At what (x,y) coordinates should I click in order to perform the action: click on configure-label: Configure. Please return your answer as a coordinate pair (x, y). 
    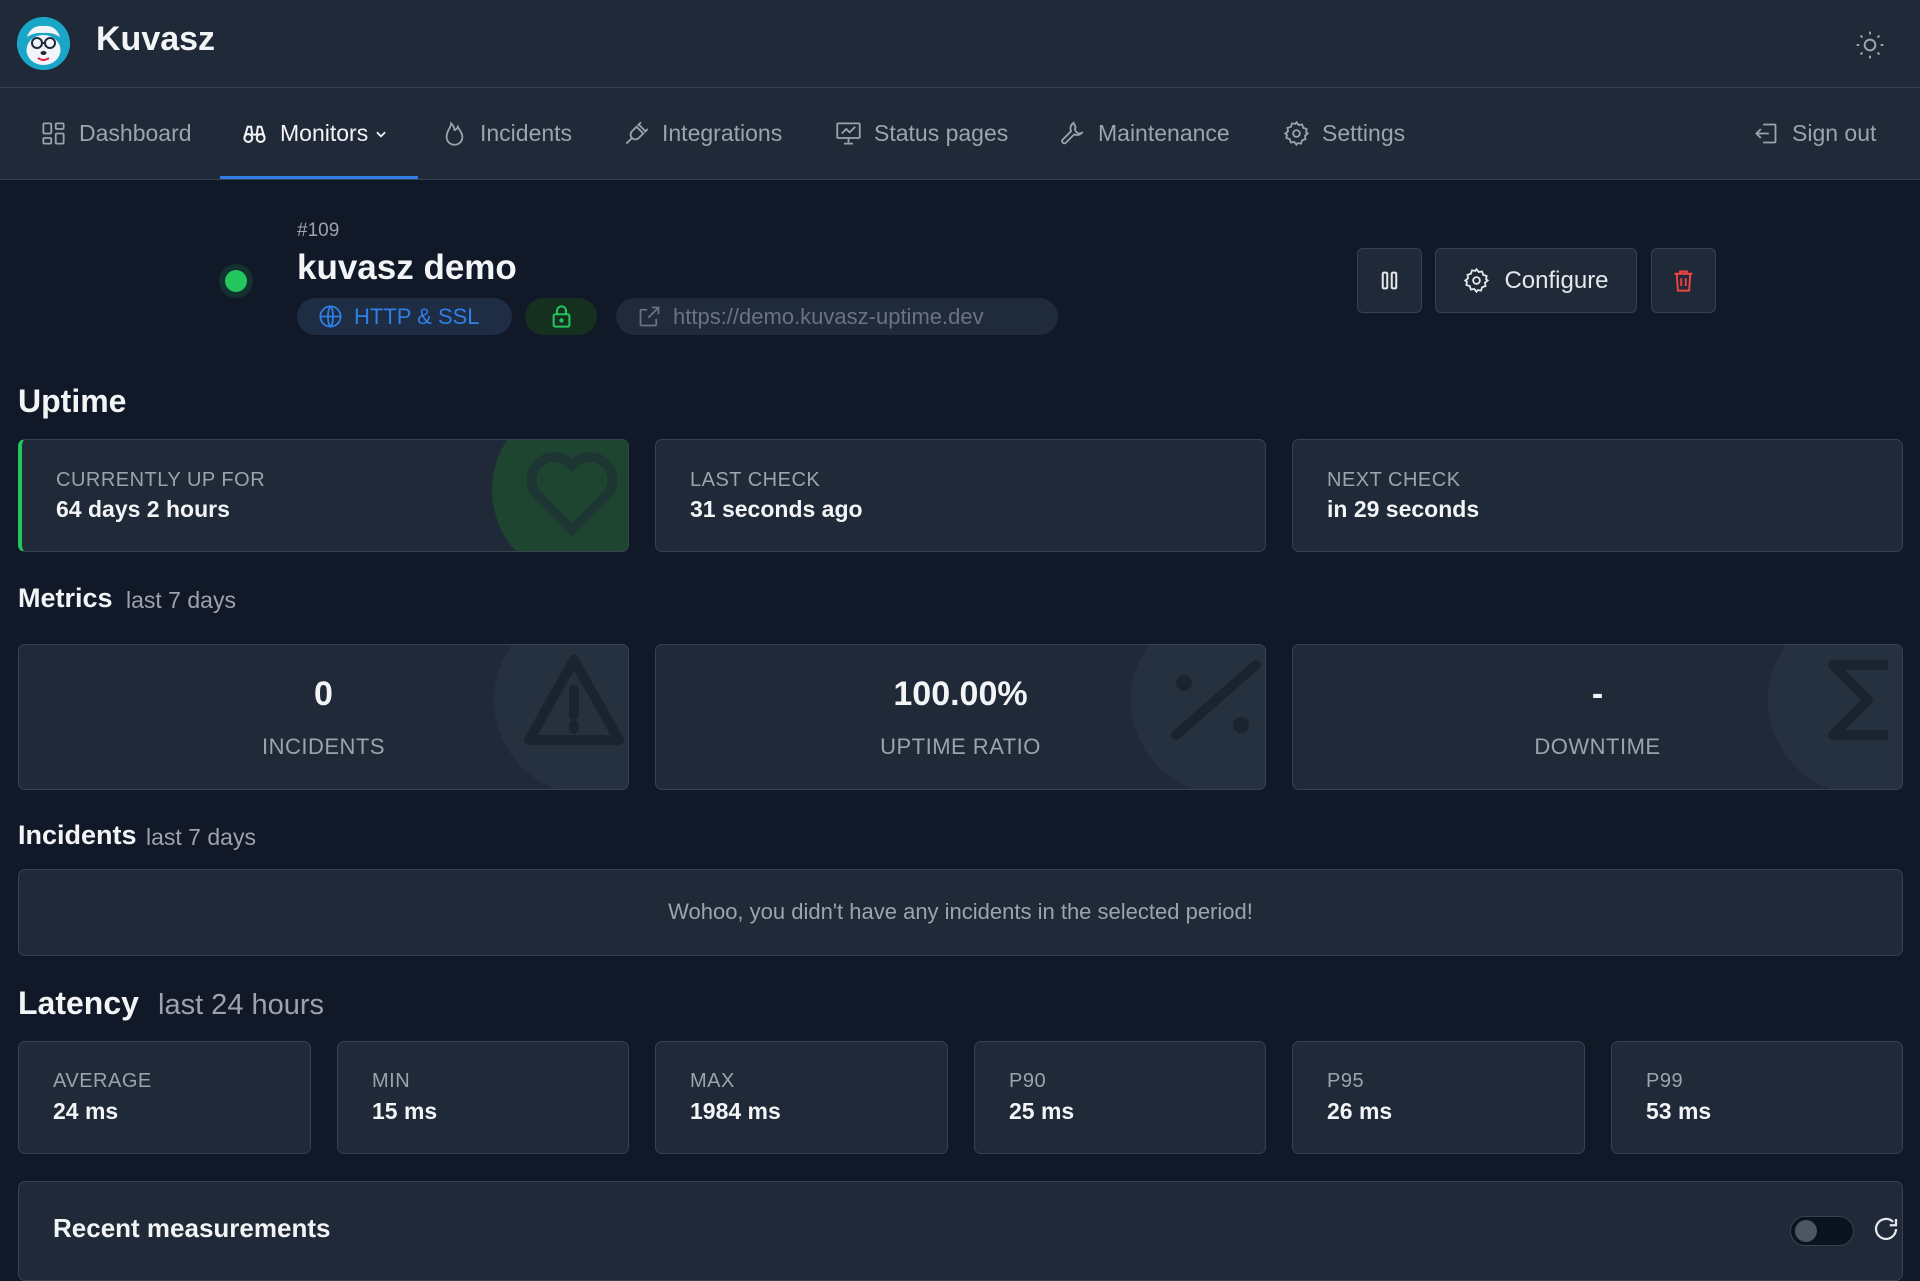
    Looking at the image, I should click on (1556, 280).